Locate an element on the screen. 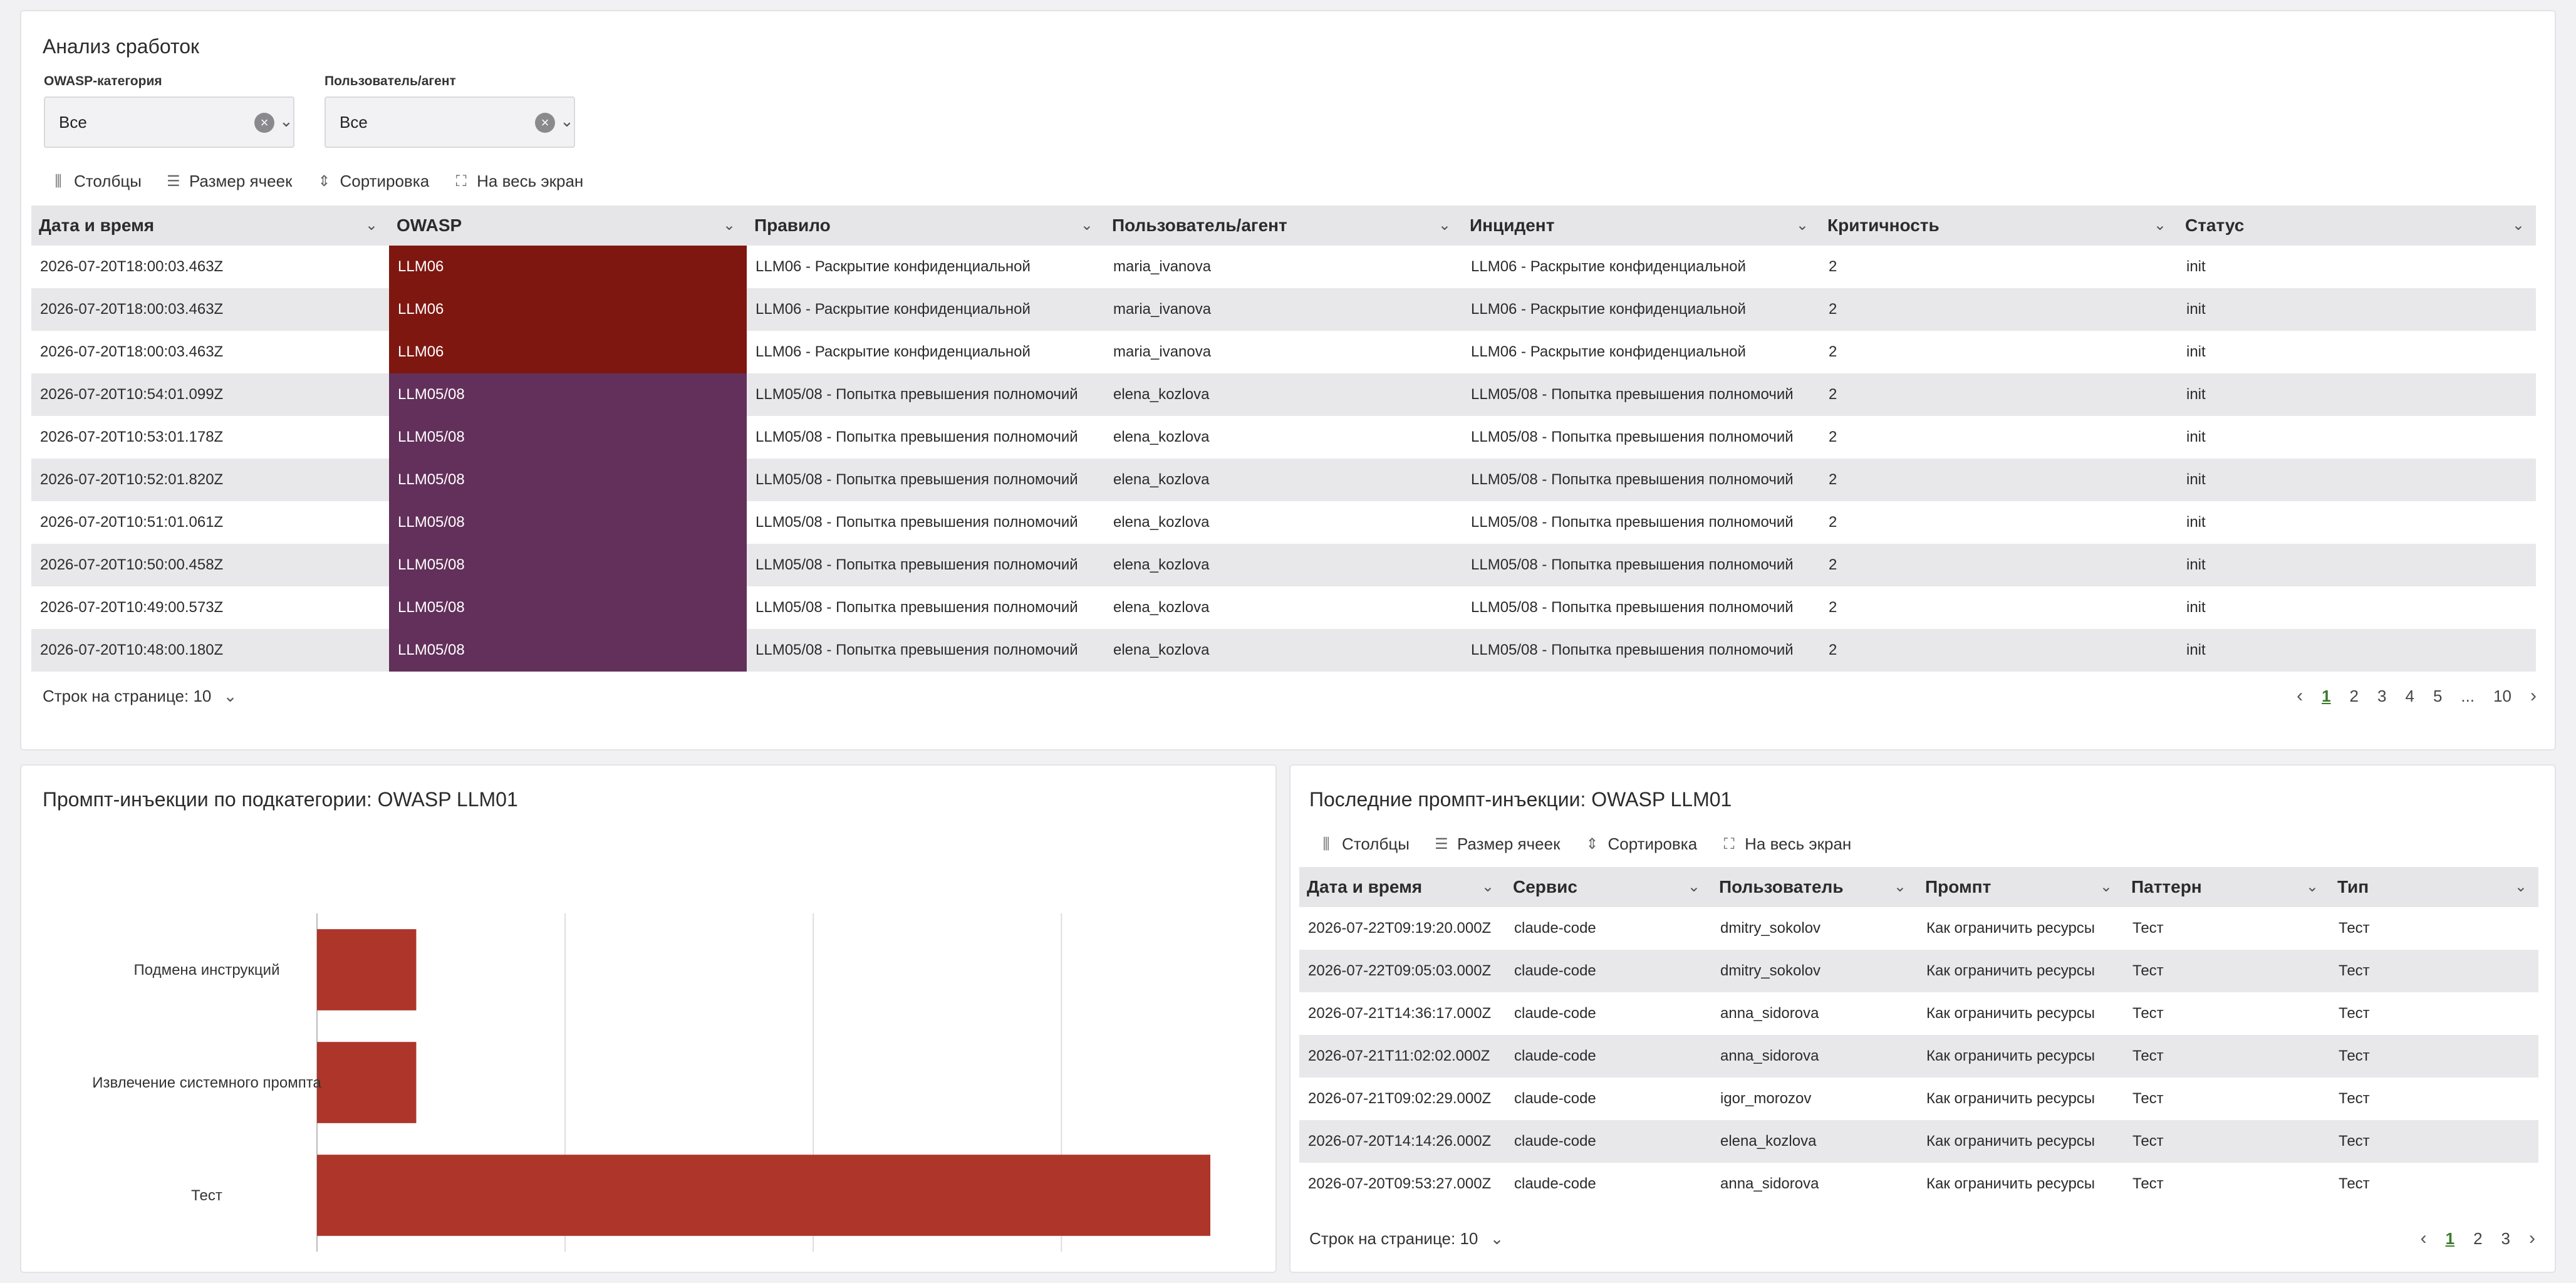 The image size is (2576, 1283). cell-pattern: Тест is located at coordinates (2148, 1183).